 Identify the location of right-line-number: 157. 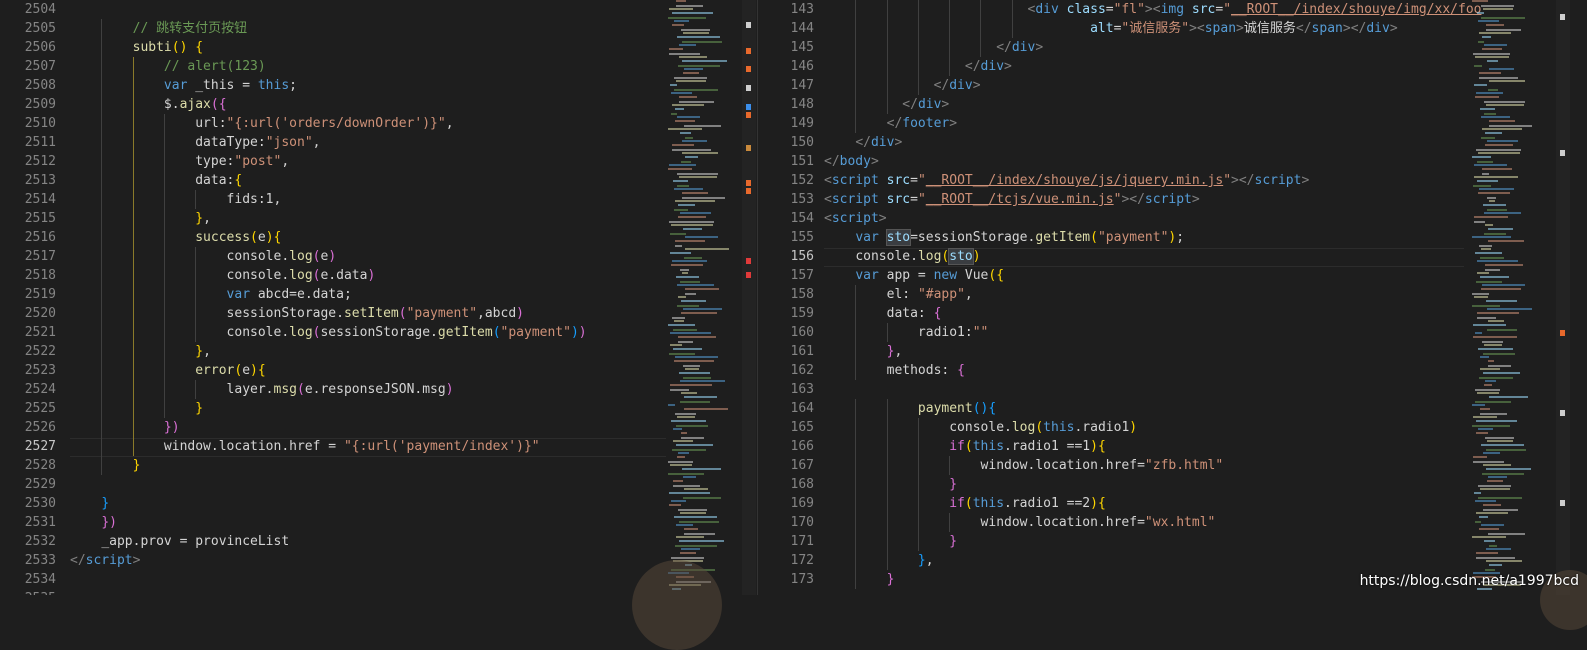
(802, 275).